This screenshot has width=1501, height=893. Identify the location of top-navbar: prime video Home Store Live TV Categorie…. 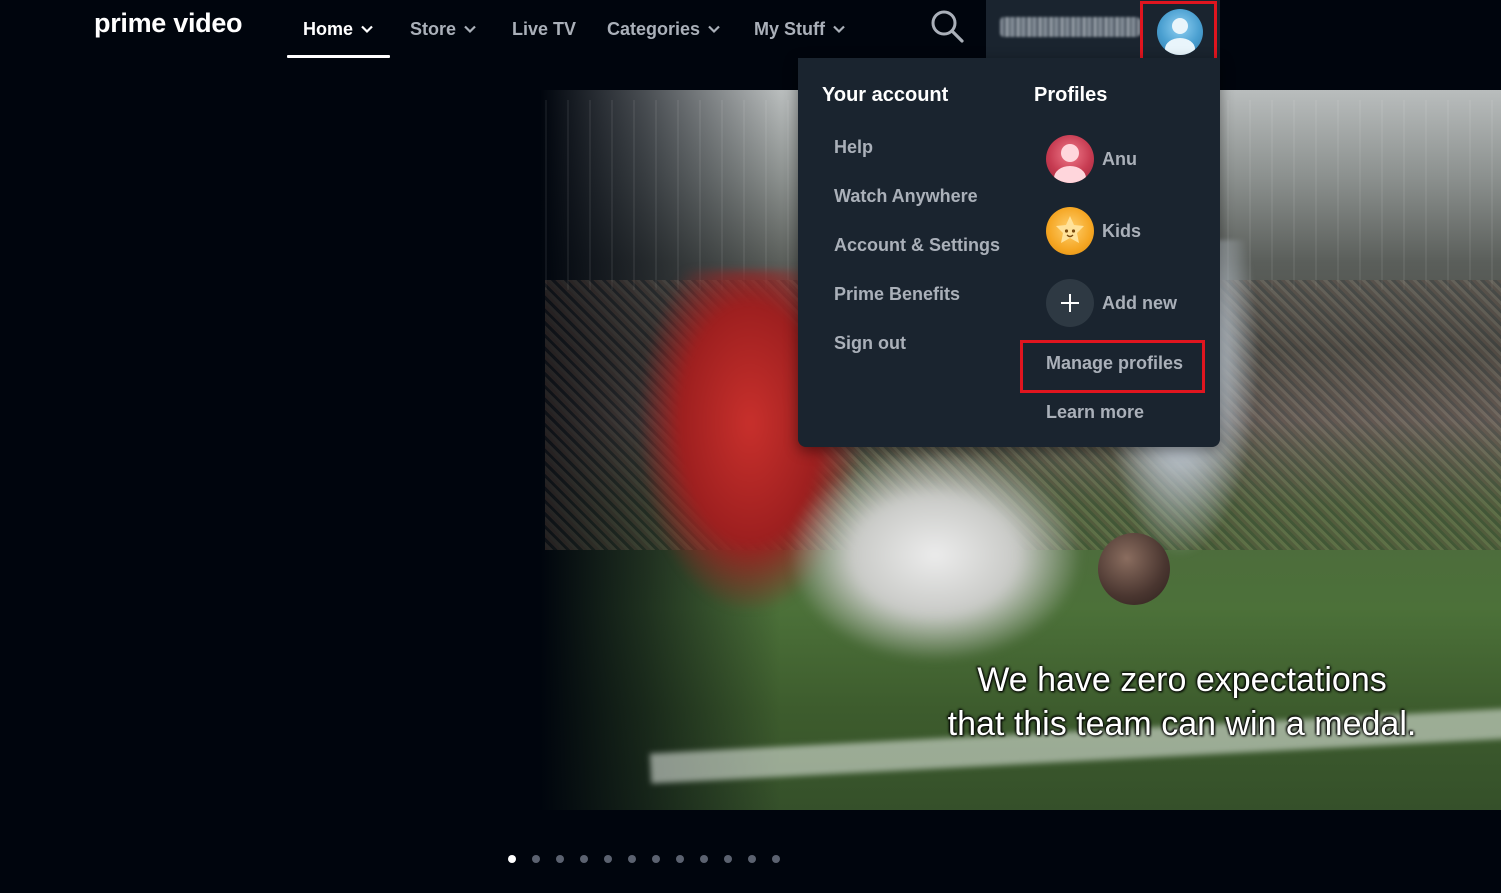
(750, 31).